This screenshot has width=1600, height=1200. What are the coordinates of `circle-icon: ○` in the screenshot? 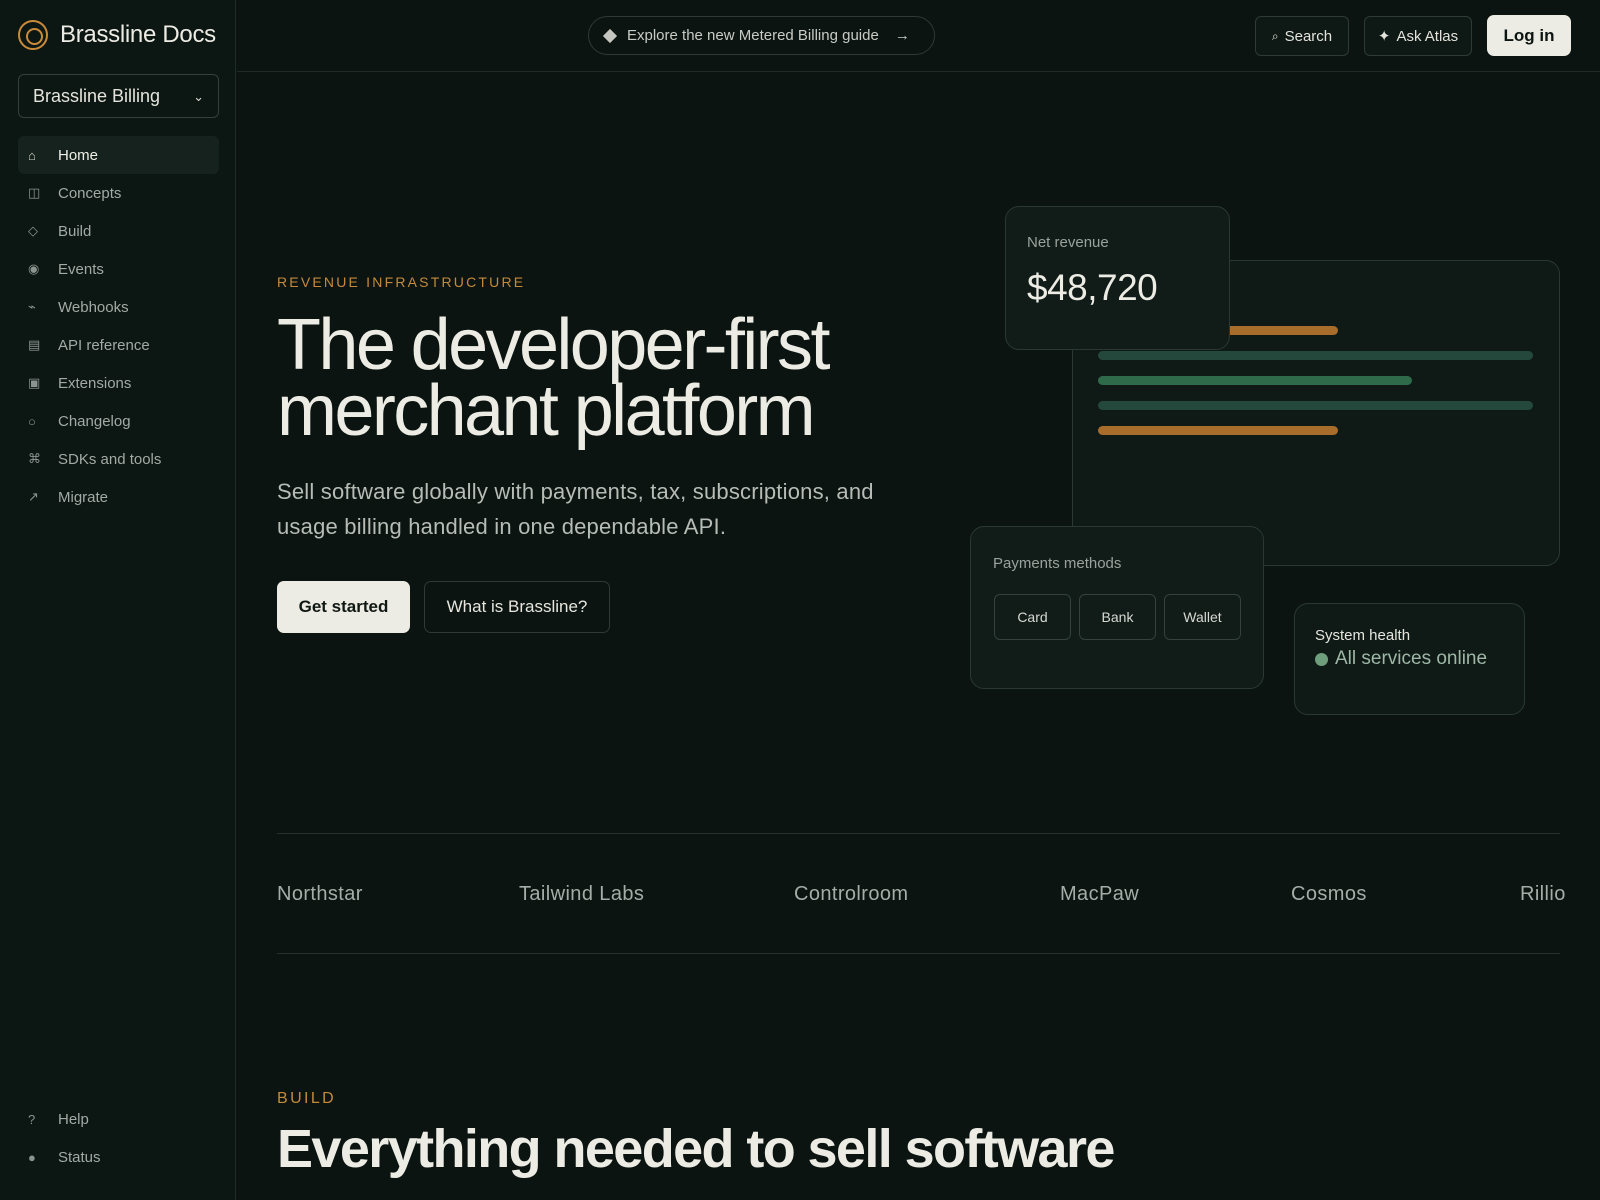 It's located at (32, 421).